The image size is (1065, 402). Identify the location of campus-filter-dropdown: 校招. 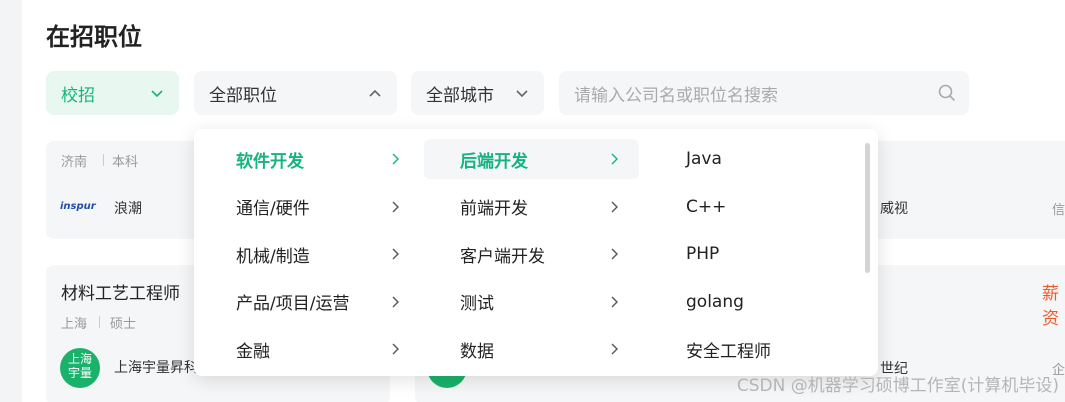
(112, 93).